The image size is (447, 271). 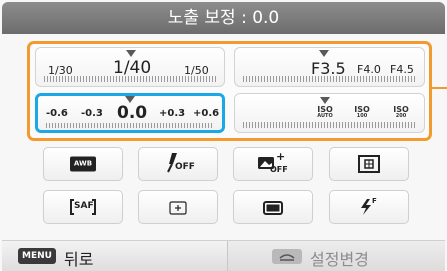 What do you see at coordinates (325, 112) in the screenshot?
I see `iso-option-auto: ISO AUTO` at bounding box center [325, 112].